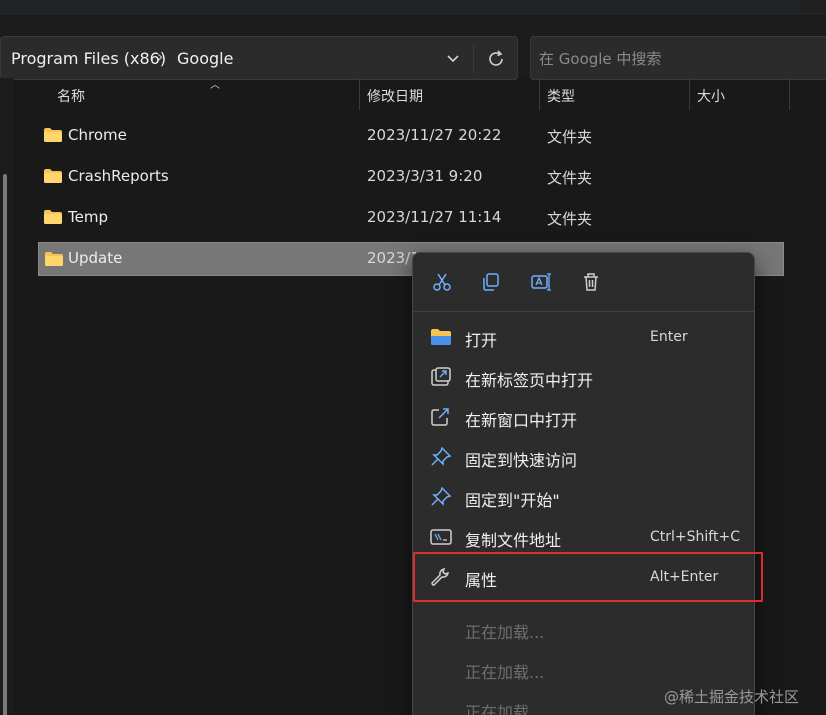 The height and width of the screenshot is (715, 826). What do you see at coordinates (95, 258) in the screenshot?
I see `file-name: Update` at bounding box center [95, 258].